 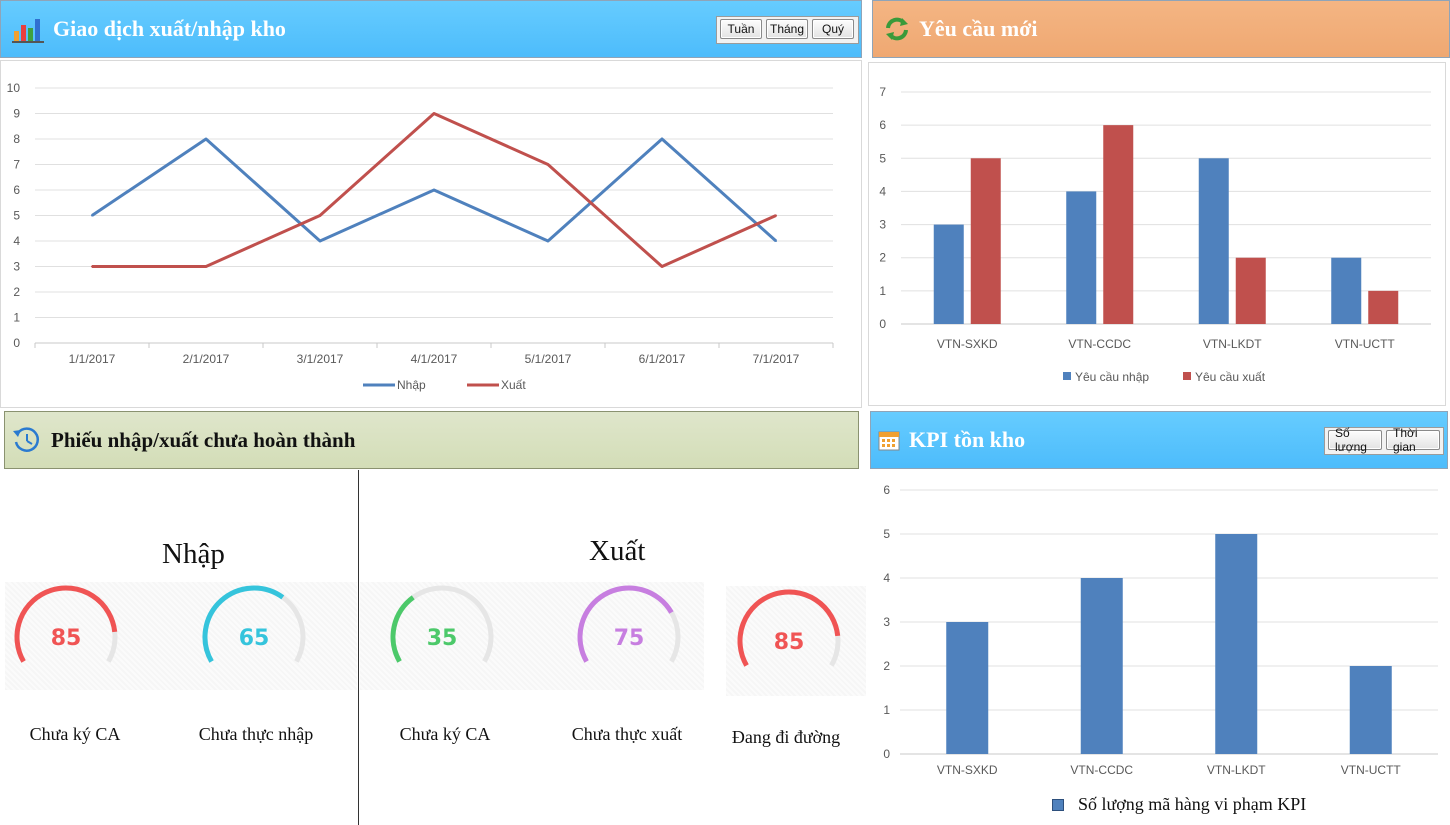 I want to click on transactions-title: Giao dịch xuất/nhập kho, so click(x=169, y=28).